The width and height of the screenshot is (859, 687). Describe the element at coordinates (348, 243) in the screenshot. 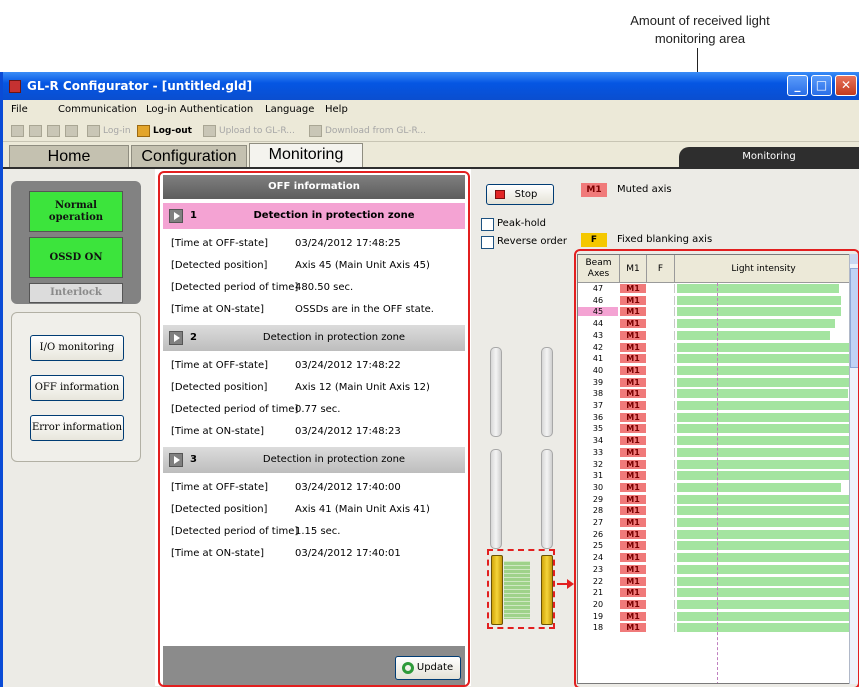

I see `row-value: 03/24/2012 17:48:25` at that location.